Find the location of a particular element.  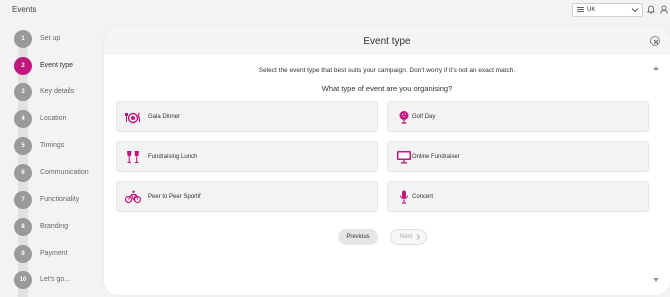

step-number: 4 is located at coordinates (23, 119).